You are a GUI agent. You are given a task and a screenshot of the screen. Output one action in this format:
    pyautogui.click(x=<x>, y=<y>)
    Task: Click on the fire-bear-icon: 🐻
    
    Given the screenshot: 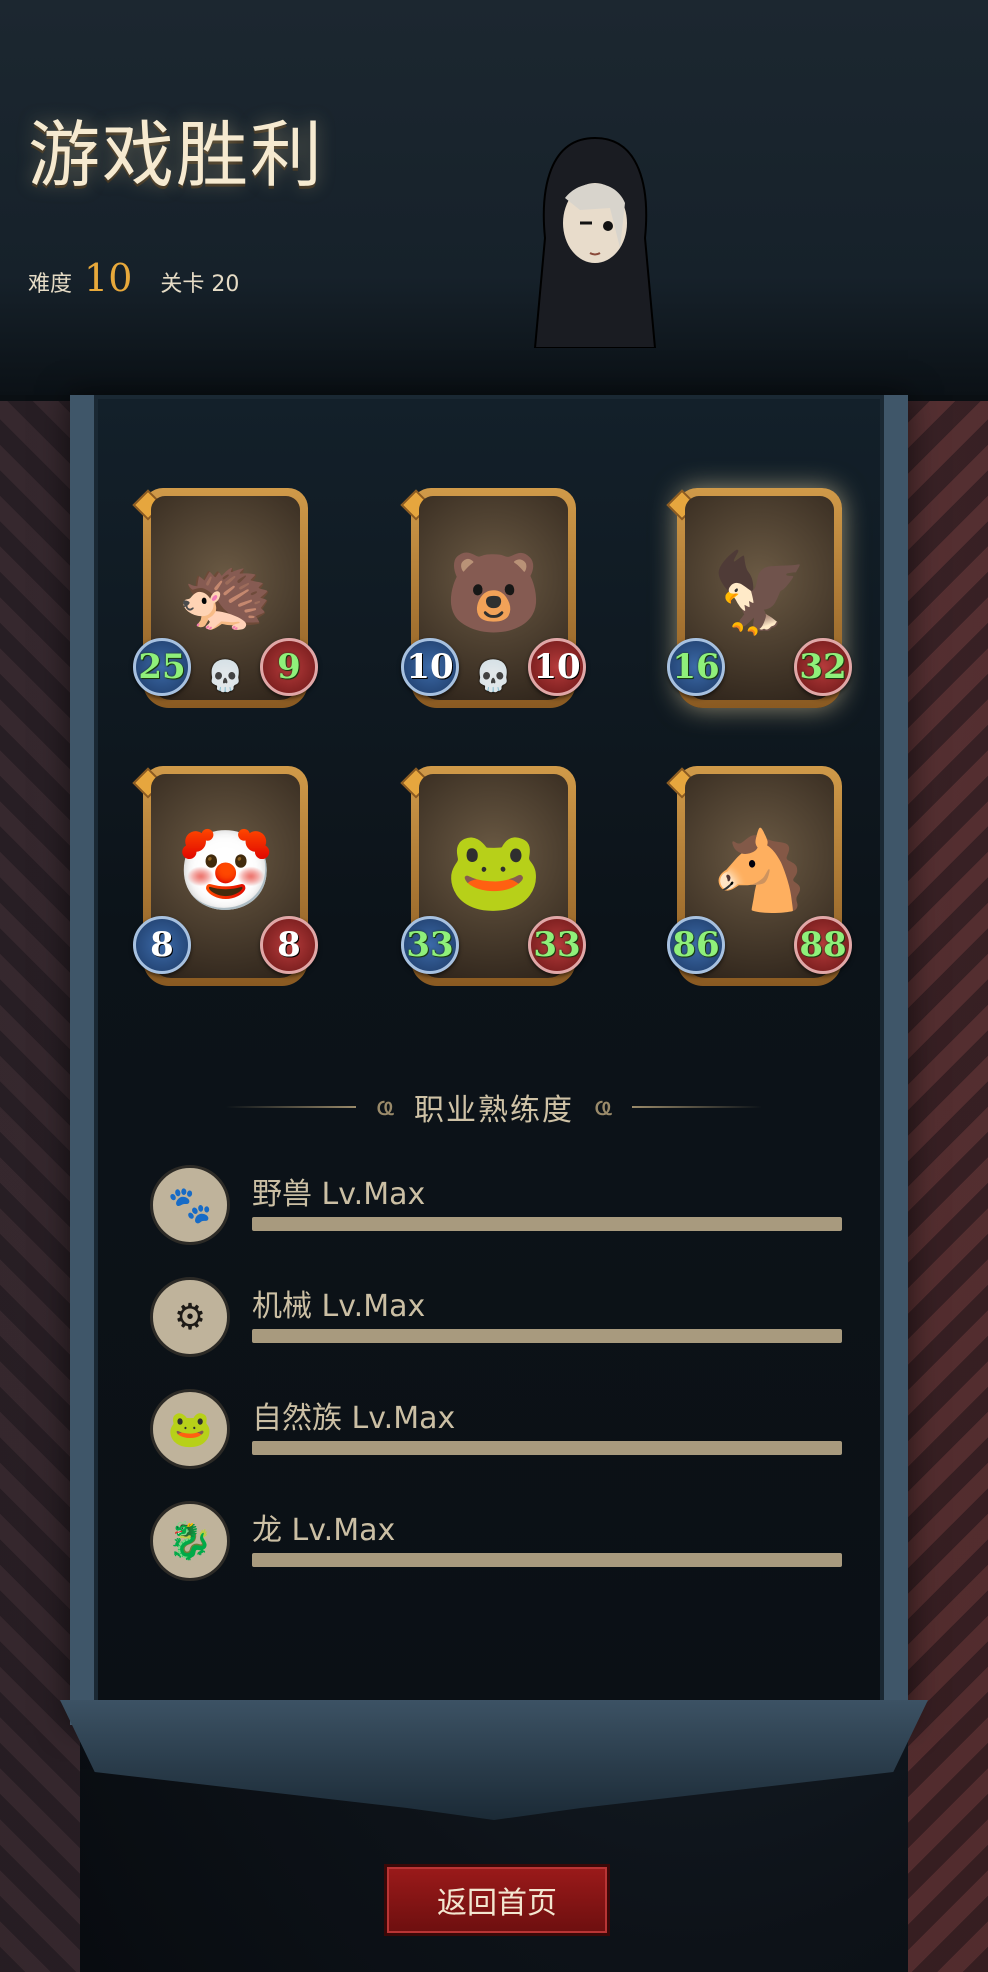 What is the action you would take?
    pyautogui.click(x=493, y=593)
    